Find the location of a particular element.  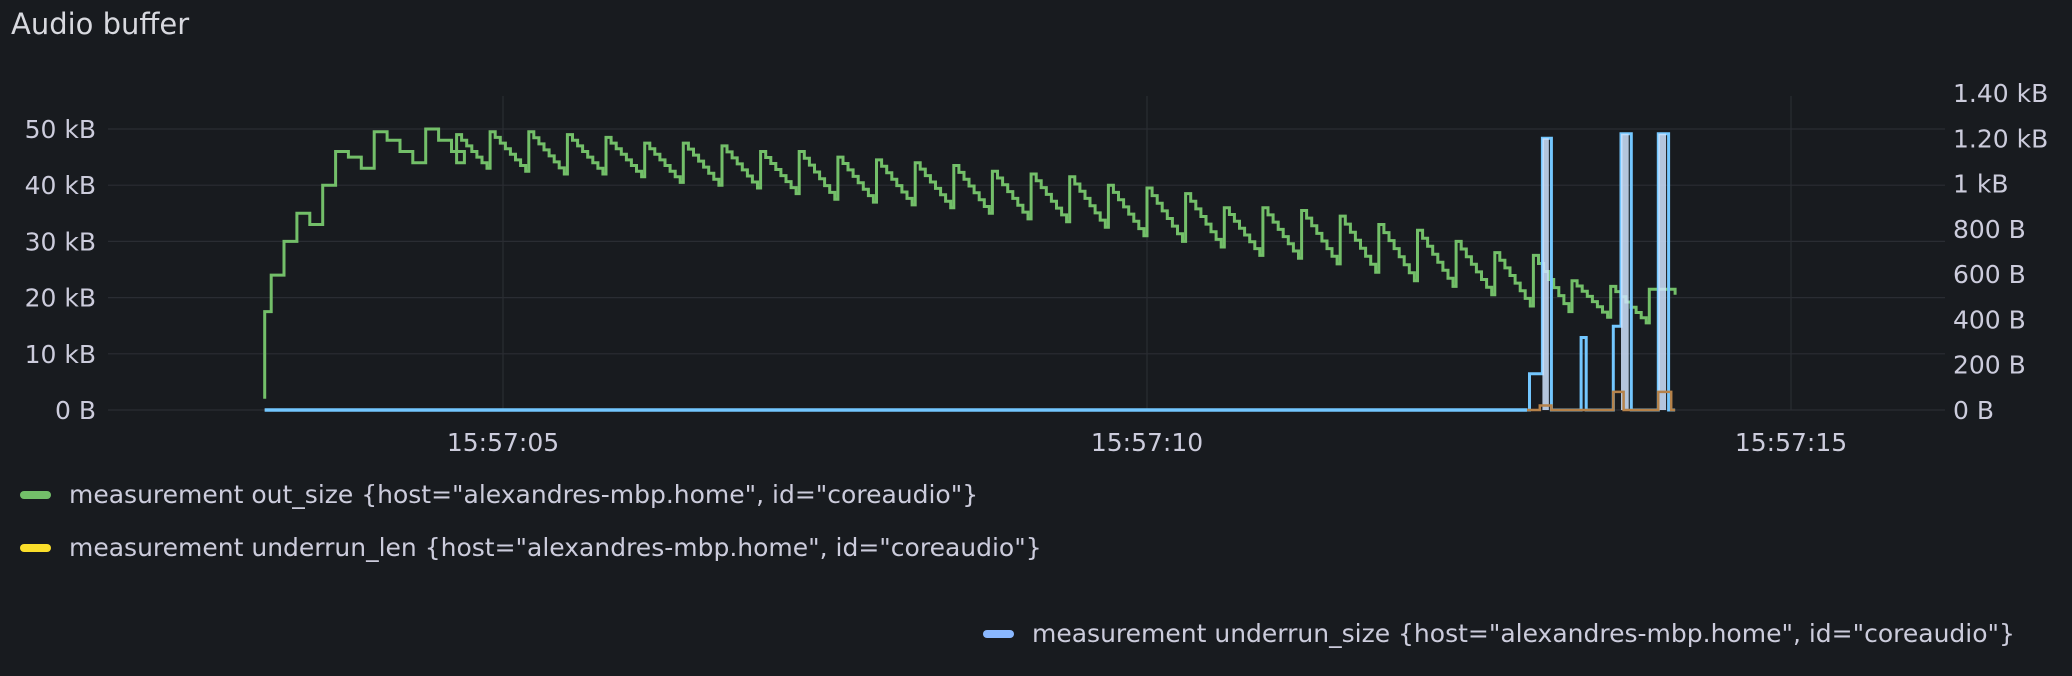

y-right-tick-label: 200 B is located at coordinates (1989, 365).